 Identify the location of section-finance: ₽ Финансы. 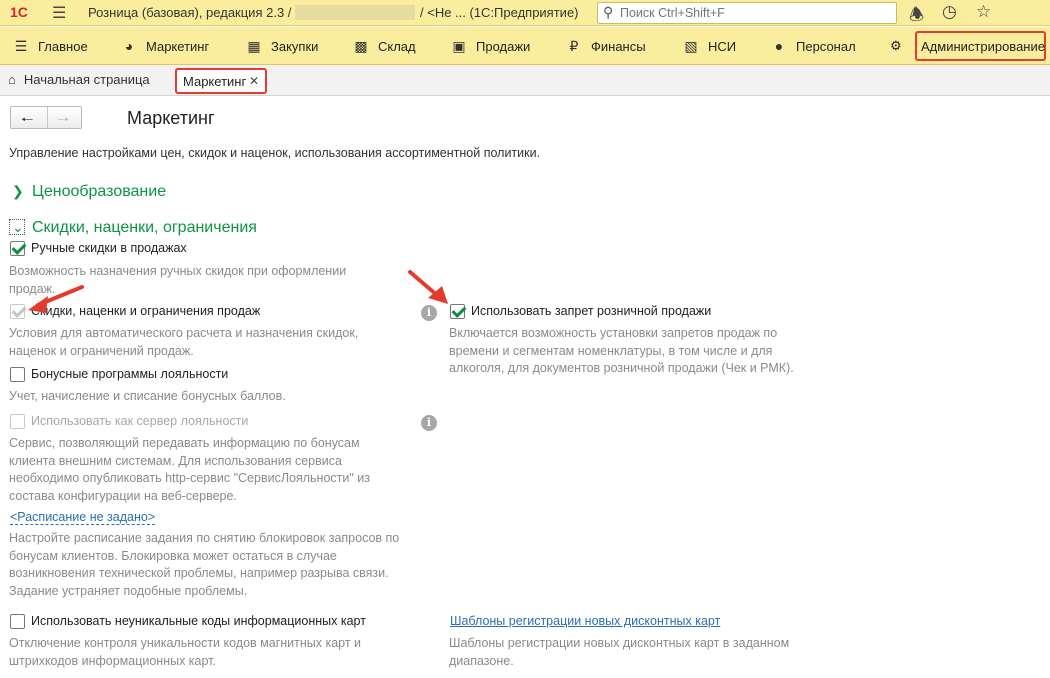
(605, 46).